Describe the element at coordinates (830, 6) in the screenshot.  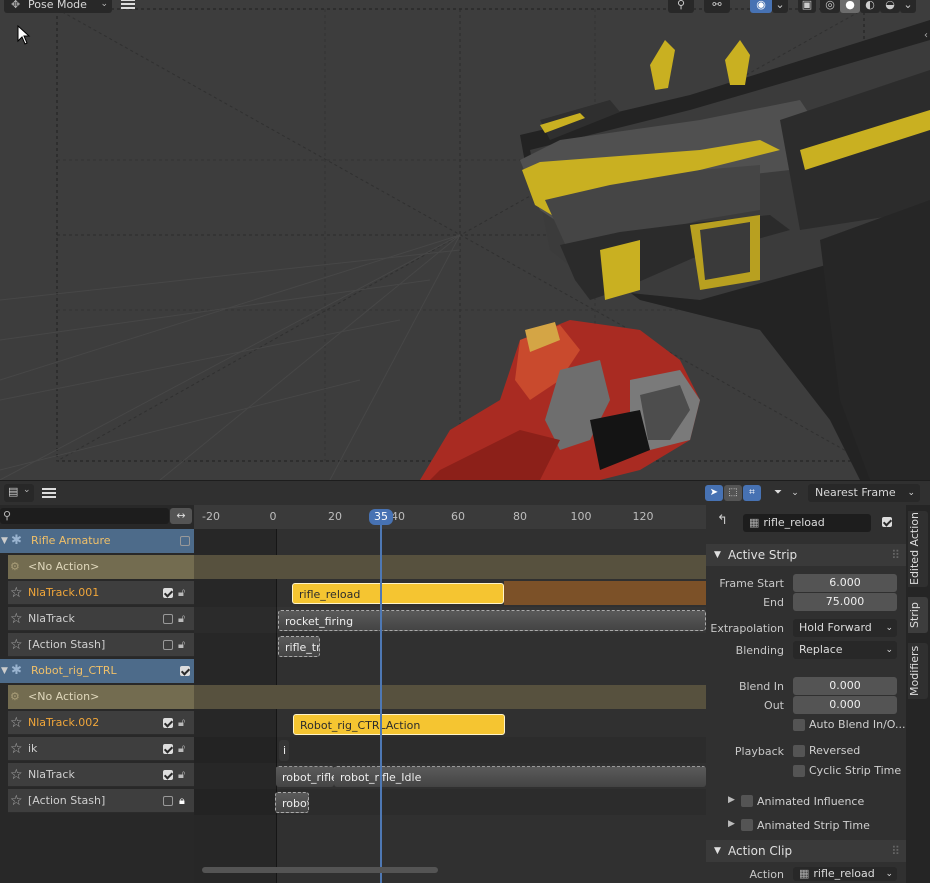
I see `wireframe-shading-icon: ◎` at that location.